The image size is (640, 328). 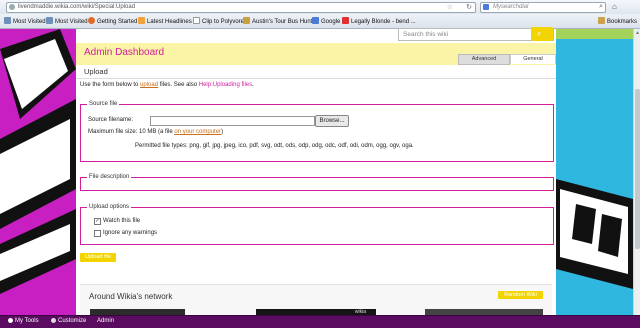 I want to click on feed-icon, so click(x=141, y=20).